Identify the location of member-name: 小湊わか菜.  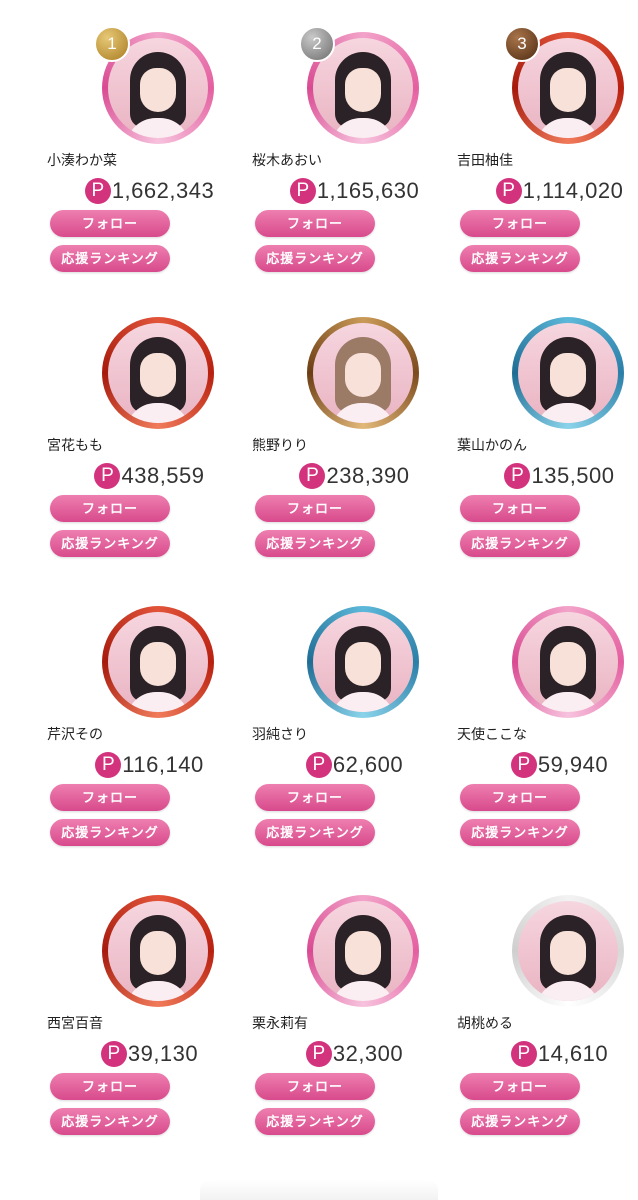
(149, 160).